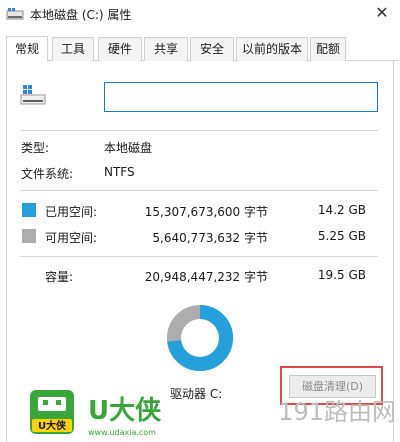  What do you see at coordinates (29, 210) in the screenshot?
I see `used-space-swatch` at bounding box center [29, 210].